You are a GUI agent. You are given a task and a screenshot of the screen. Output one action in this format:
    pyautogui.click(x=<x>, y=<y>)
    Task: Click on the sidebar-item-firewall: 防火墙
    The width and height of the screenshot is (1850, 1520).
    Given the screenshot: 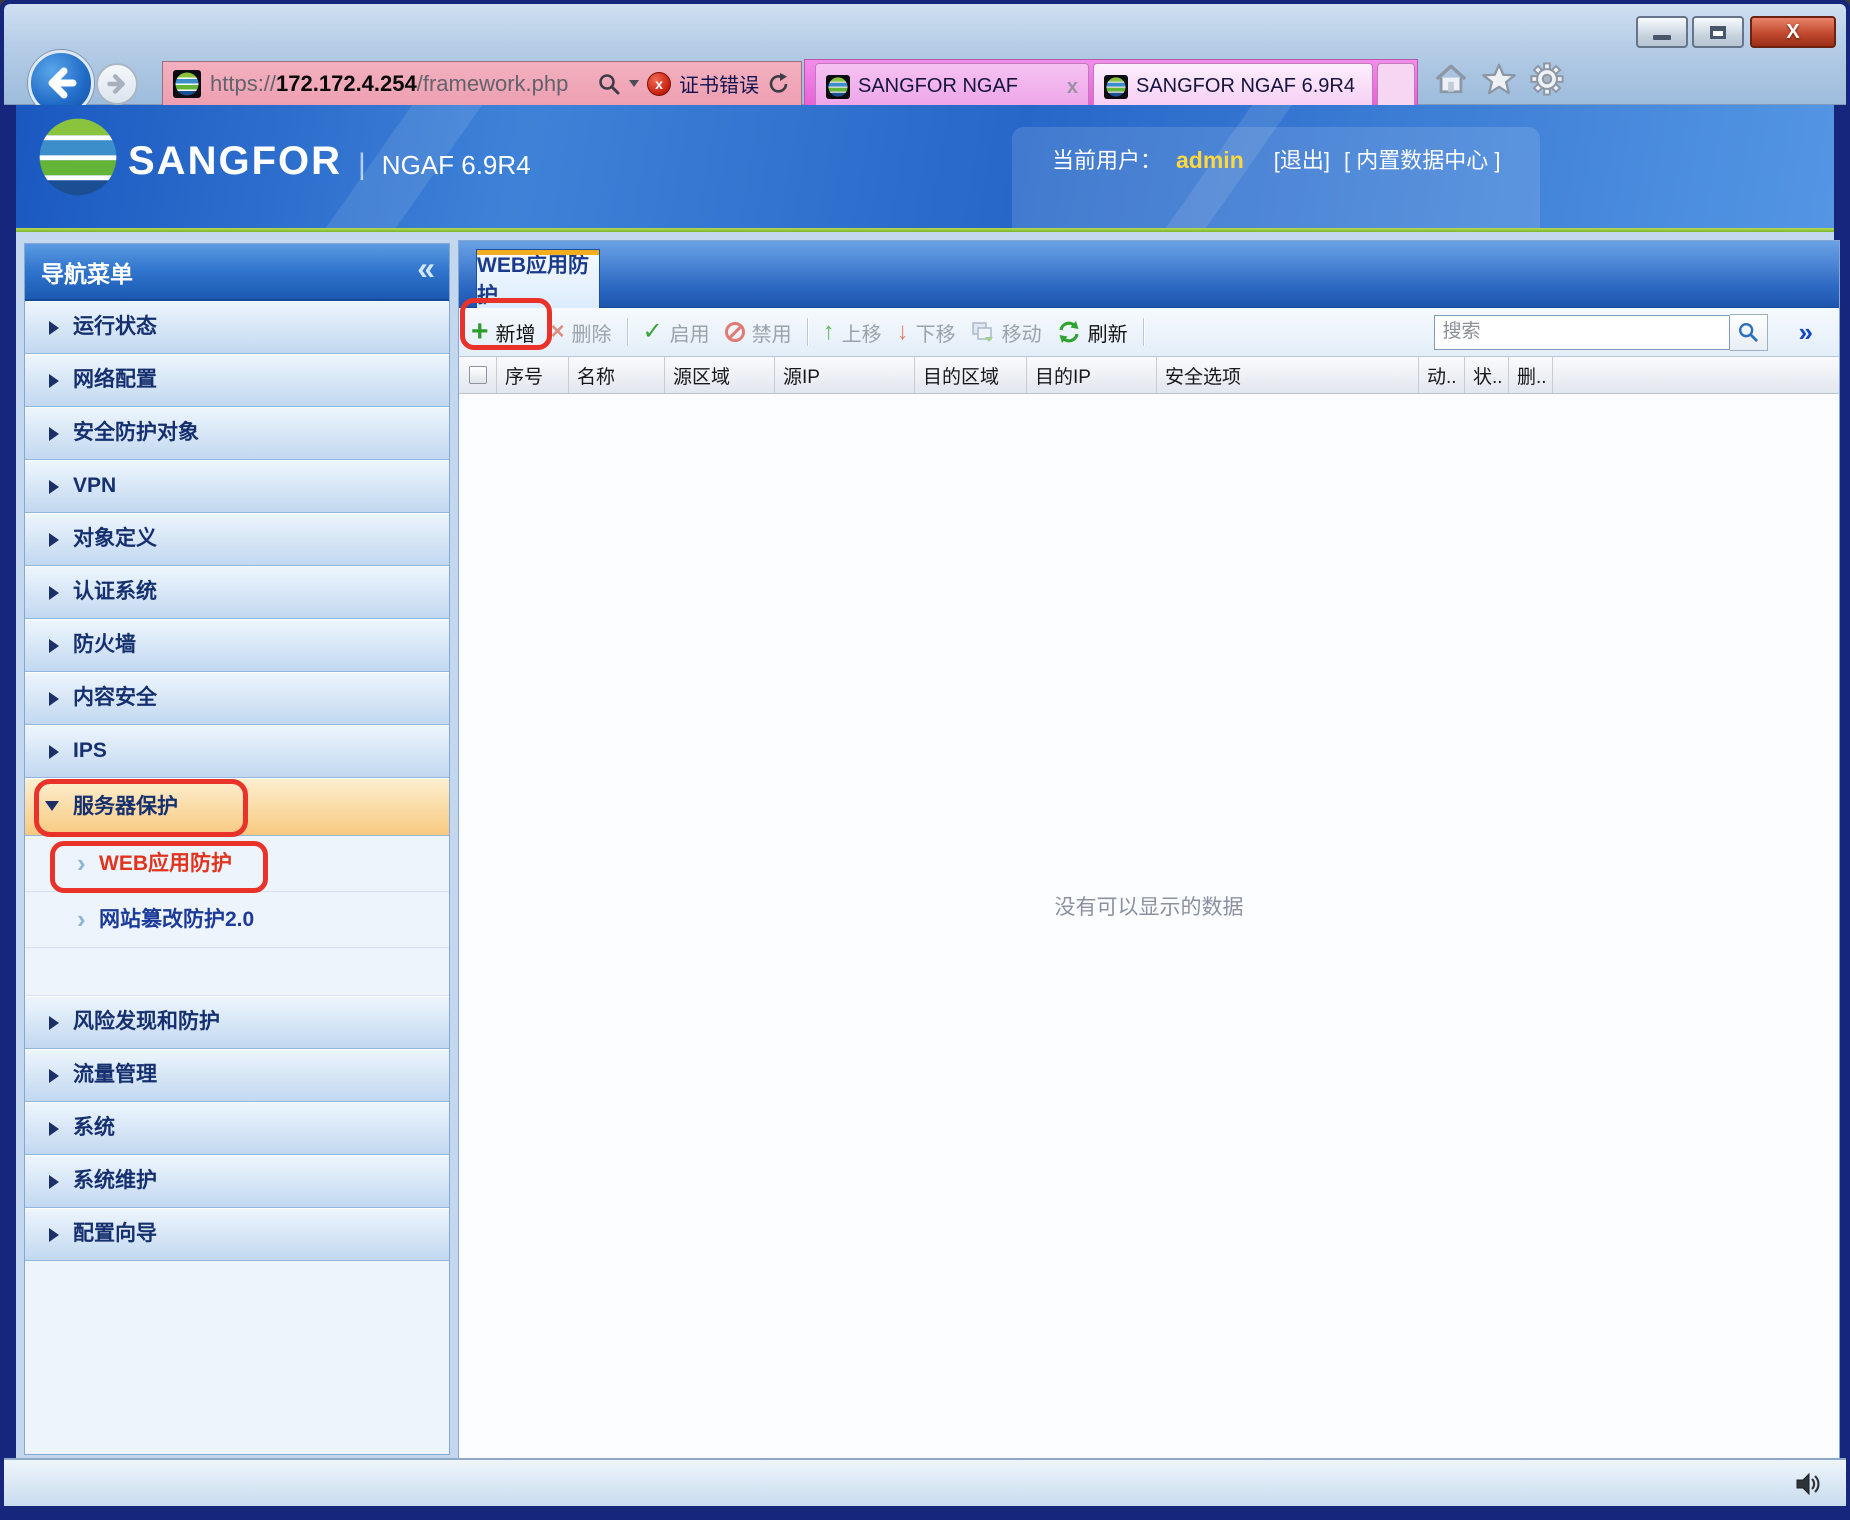 What is the action you would take?
    pyautogui.click(x=237, y=645)
    